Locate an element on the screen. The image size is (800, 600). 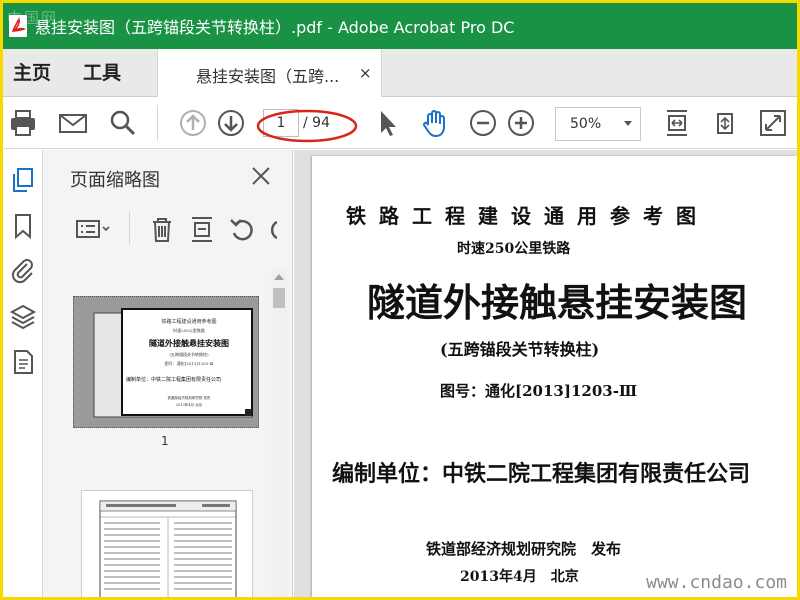
publisher: 铁道部经济规划研究院 发布 is located at coordinates (524, 549).